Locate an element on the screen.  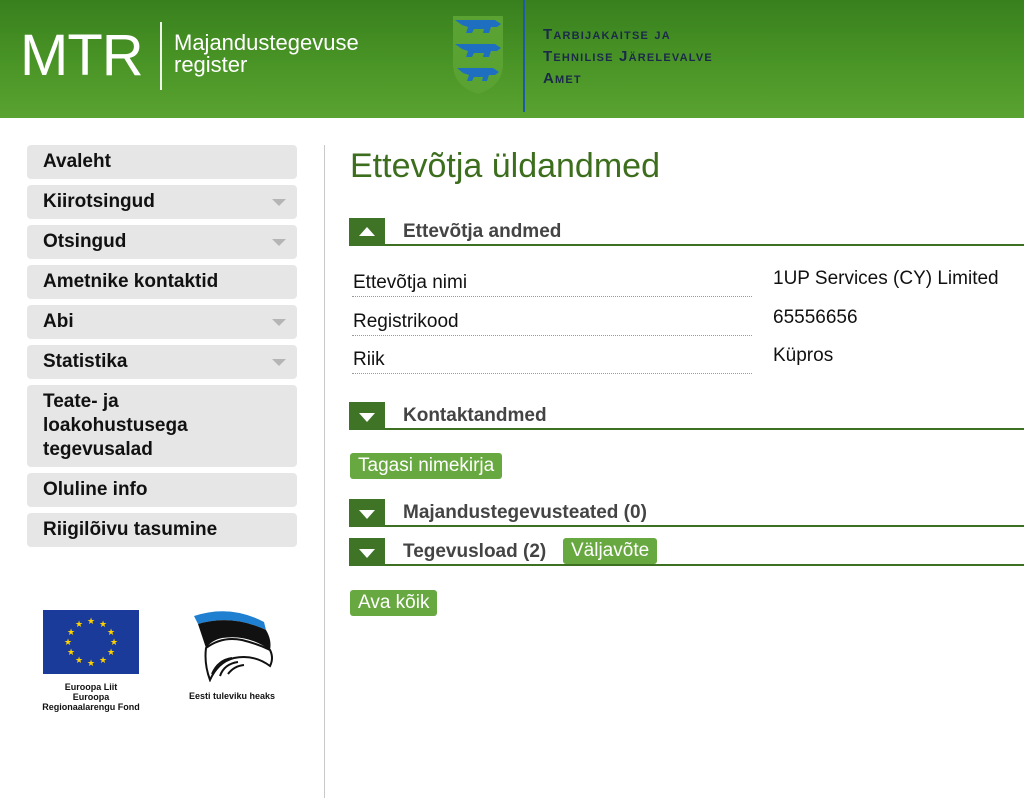
eu-flag-icon: ★ ★ ★ ★ ★ ★ ★ ★ ★ ★ ★ ★ is located at coordinates (91, 642).